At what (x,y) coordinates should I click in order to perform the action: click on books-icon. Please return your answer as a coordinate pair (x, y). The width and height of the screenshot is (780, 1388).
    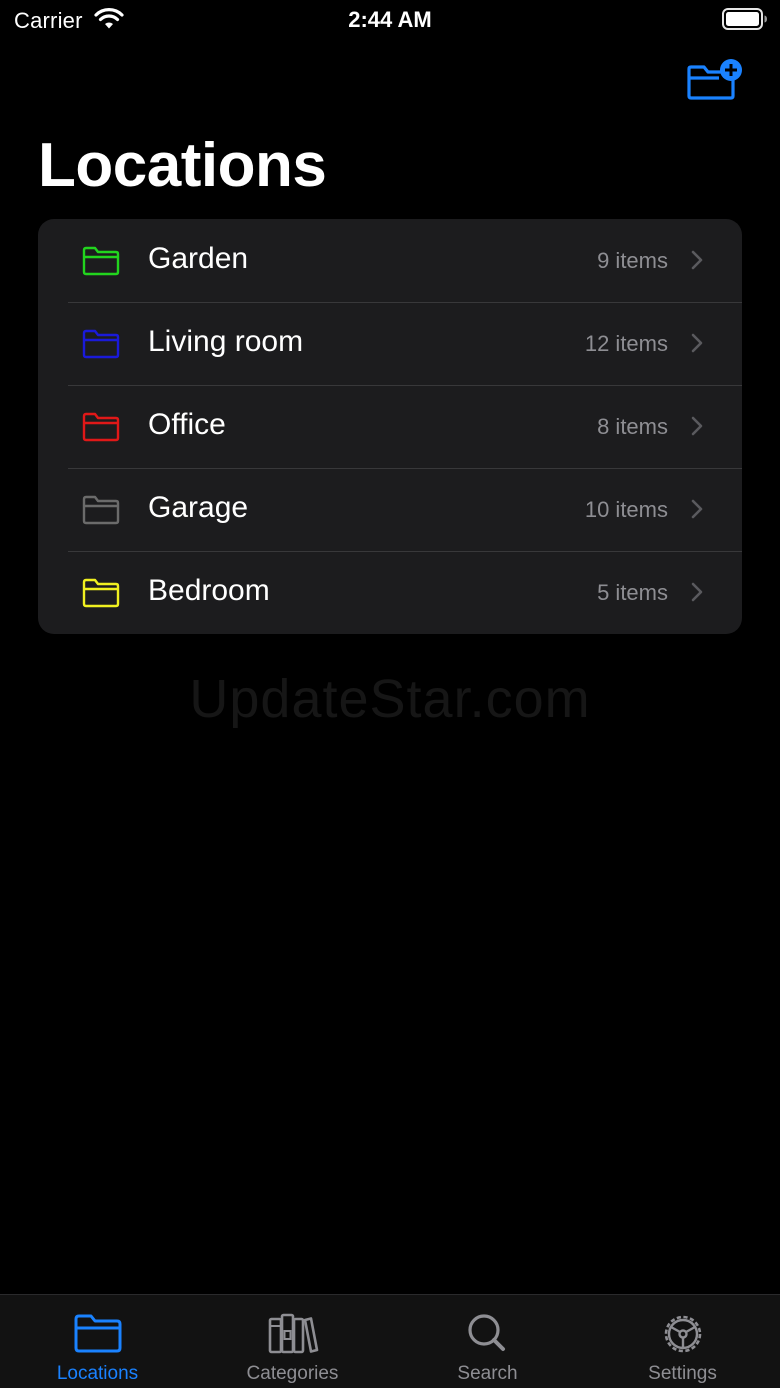
    Looking at the image, I should click on (293, 1333).